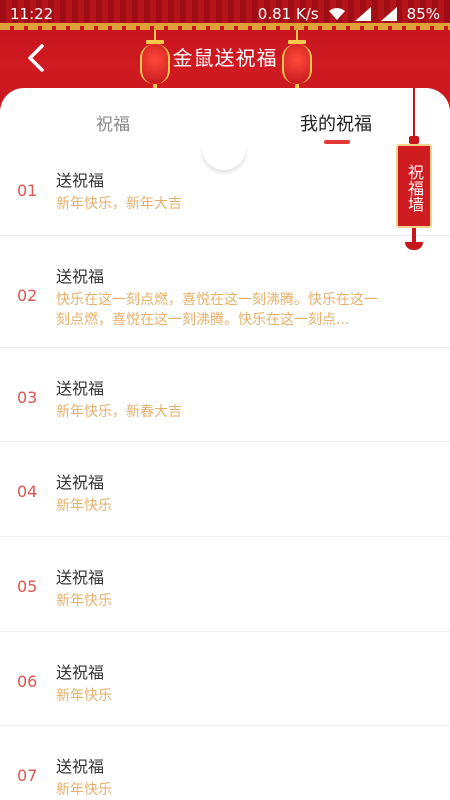  What do you see at coordinates (362, 14) in the screenshot?
I see `signal-icon` at bounding box center [362, 14].